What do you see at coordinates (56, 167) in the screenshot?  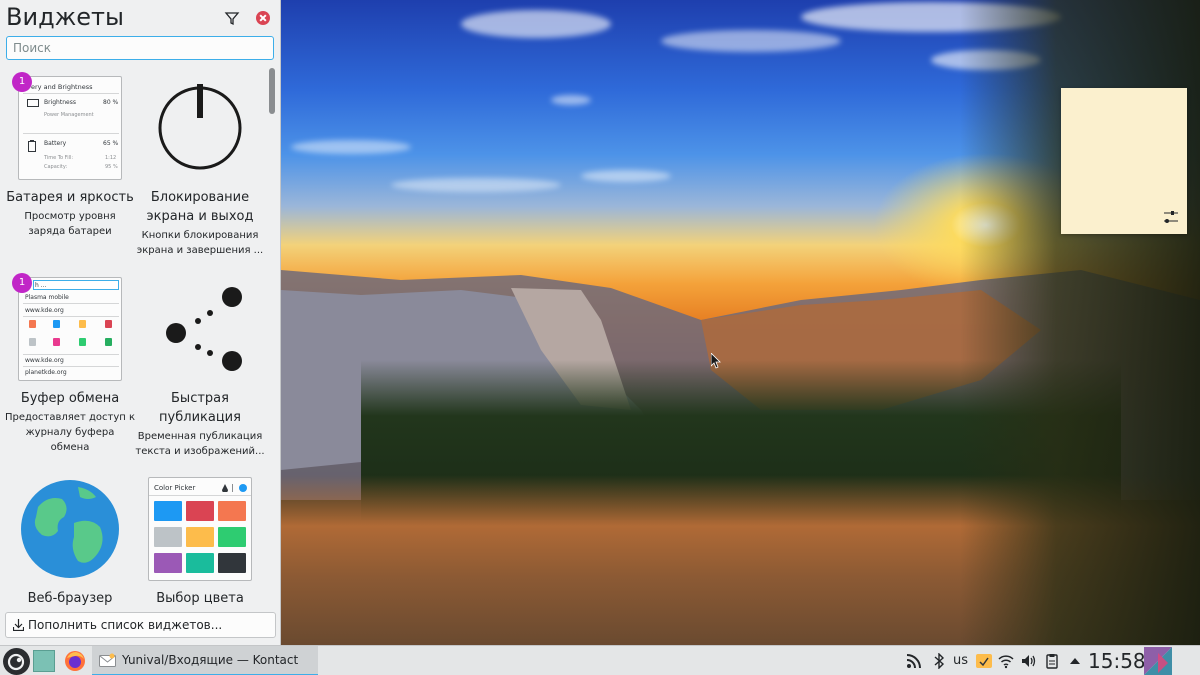 I see `preview-capacity-label: Capacity:` at bounding box center [56, 167].